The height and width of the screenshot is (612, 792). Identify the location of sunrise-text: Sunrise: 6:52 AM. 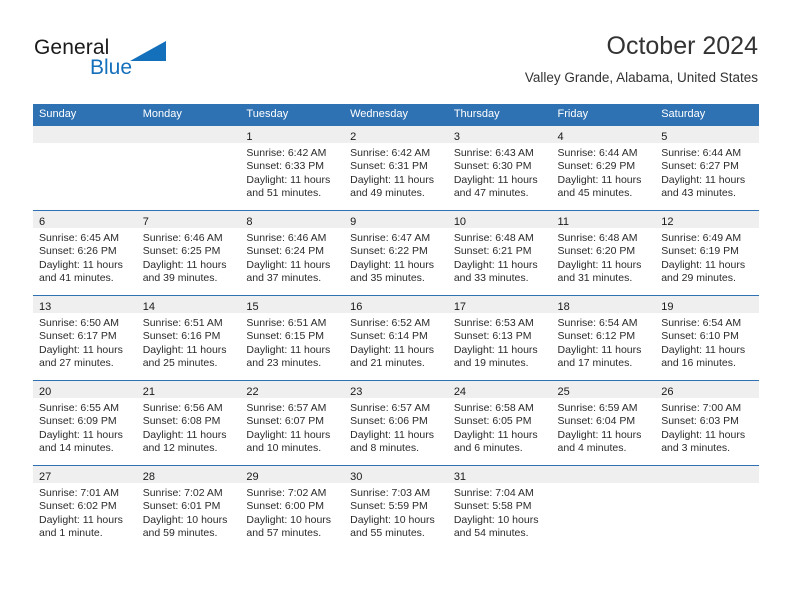
(390, 323).